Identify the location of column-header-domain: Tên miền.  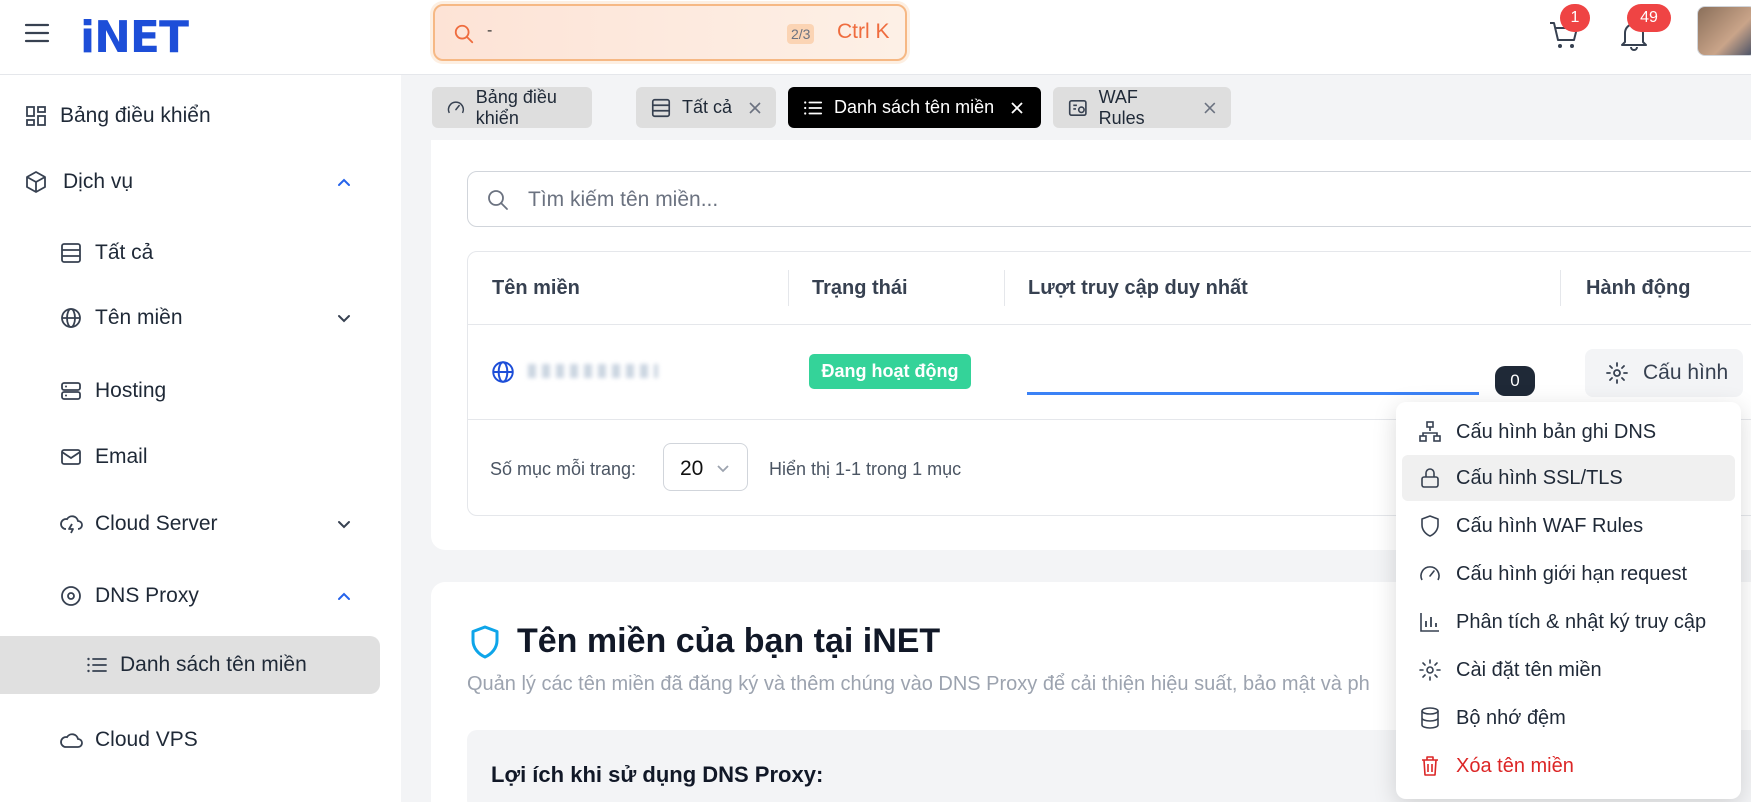
(536, 288).